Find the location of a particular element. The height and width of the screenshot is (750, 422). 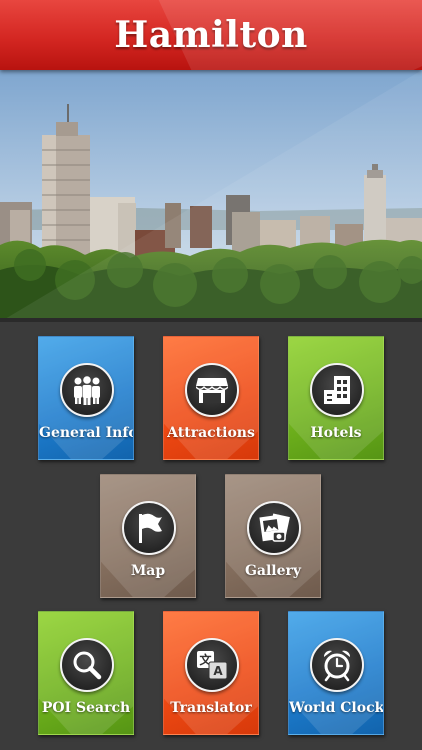

tile-attractions: Attractions is located at coordinates (211, 398).